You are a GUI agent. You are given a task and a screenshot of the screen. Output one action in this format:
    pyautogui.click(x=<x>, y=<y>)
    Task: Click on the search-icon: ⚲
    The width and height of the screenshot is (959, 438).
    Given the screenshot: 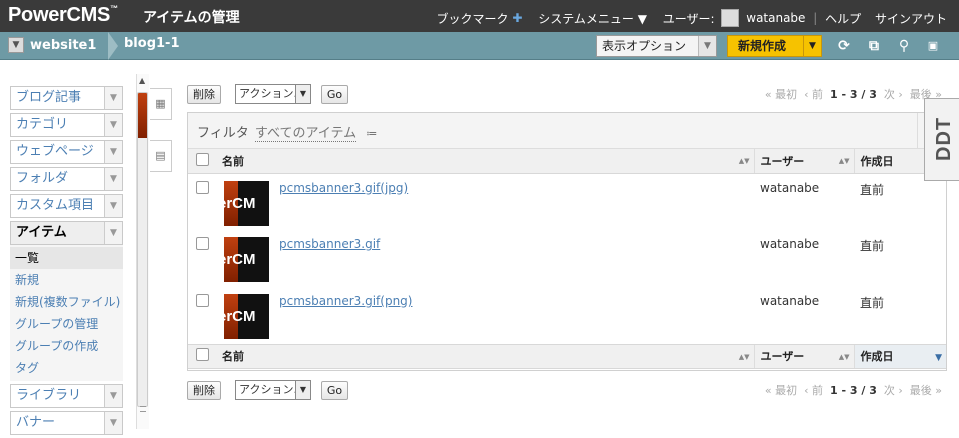 What is the action you would take?
    pyautogui.click(x=904, y=46)
    